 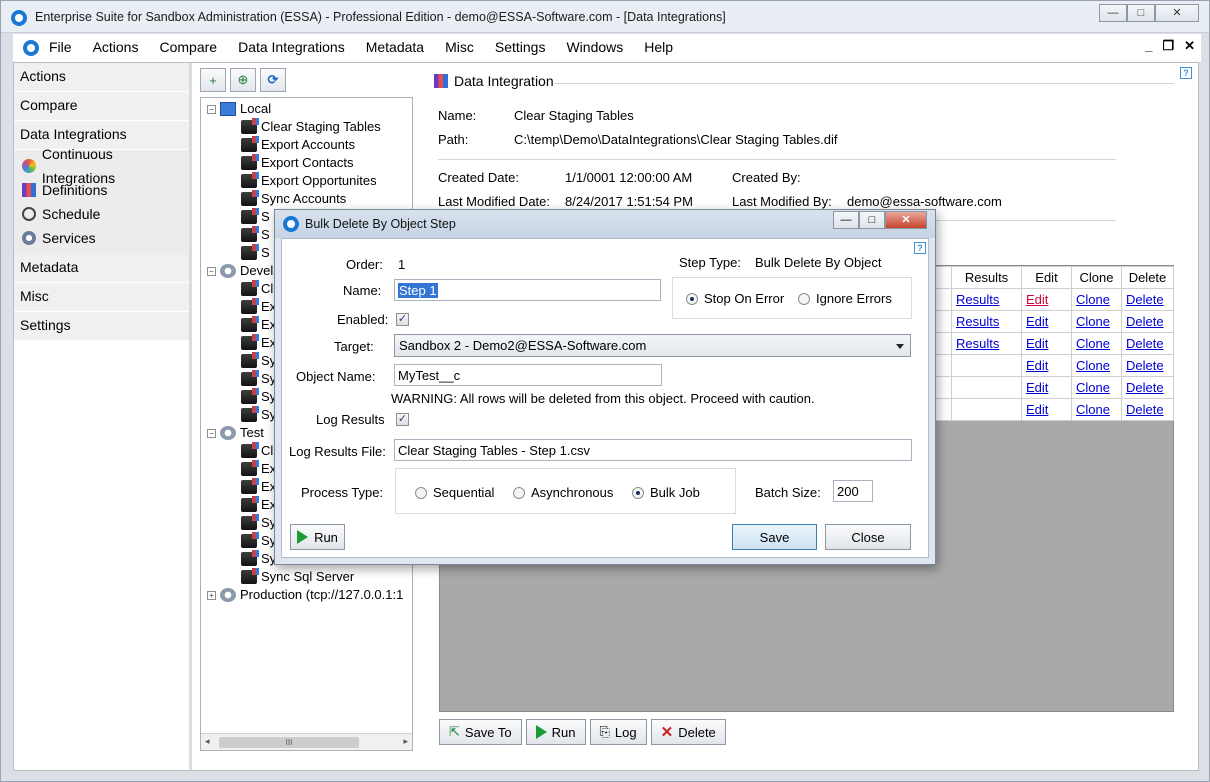 I want to click on tree-integration-node: Sync Accounts, so click(x=293, y=199).